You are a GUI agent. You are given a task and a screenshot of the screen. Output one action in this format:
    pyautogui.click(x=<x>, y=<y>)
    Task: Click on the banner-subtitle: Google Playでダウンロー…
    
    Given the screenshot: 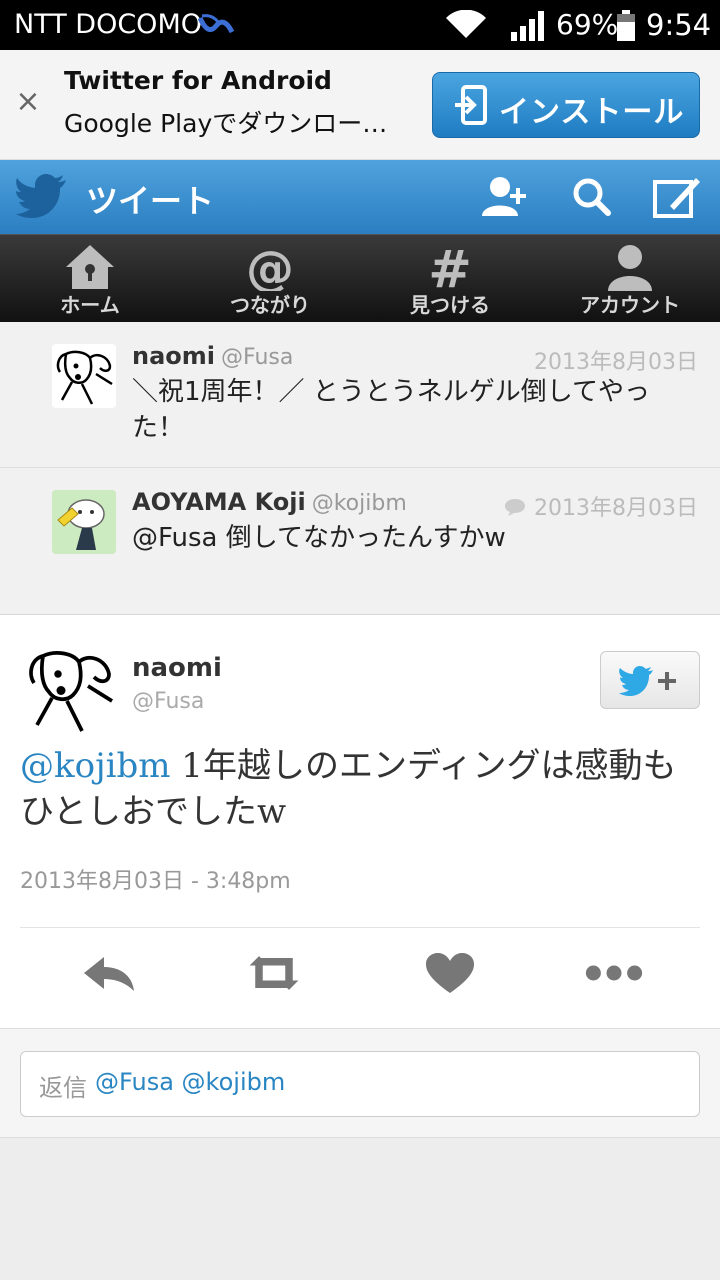 What is the action you would take?
    pyautogui.click(x=226, y=123)
    